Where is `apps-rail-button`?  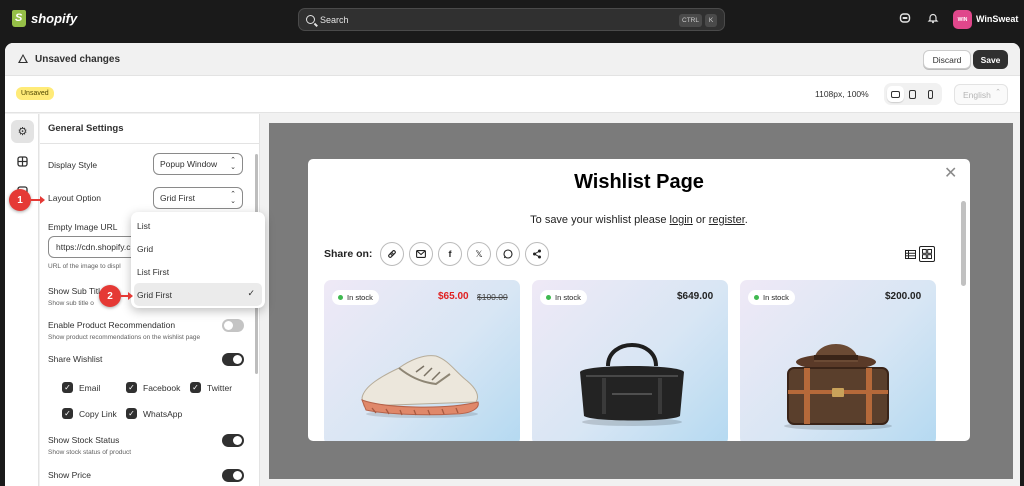
apps-rail-button is located at coordinates (22, 161).